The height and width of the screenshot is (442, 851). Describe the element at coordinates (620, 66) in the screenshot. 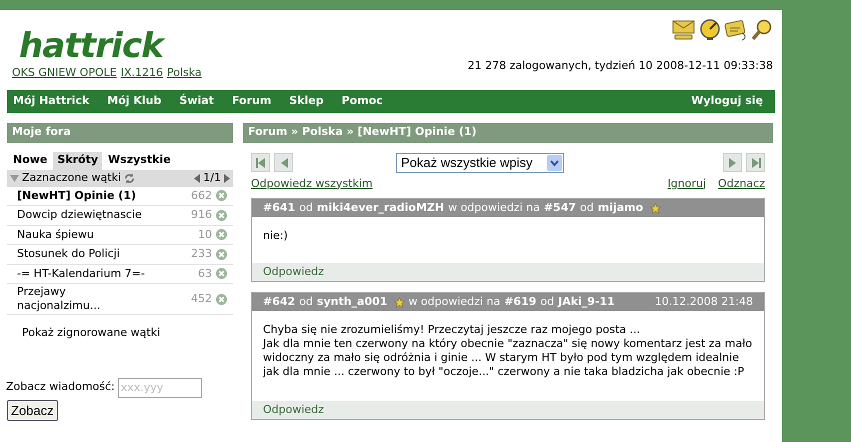

I see `online-status: 21 278 zalogowanych, tydzień 10 2008-12-11 09:33:38` at that location.